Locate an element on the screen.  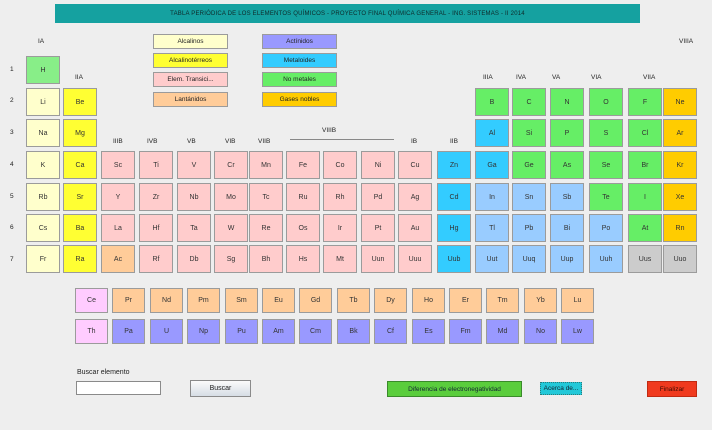
element-h: H is located at coordinates (43, 70).